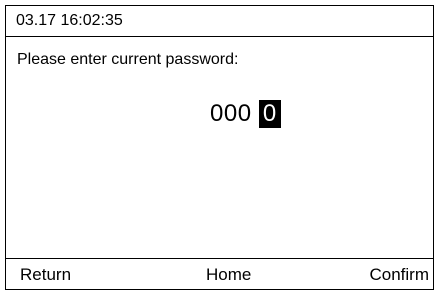 Image resolution: width=441 pixels, height=294 pixels. What do you see at coordinates (228, 275) in the screenshot?
I see `home-button: Home` at bounding box center [228, 275].